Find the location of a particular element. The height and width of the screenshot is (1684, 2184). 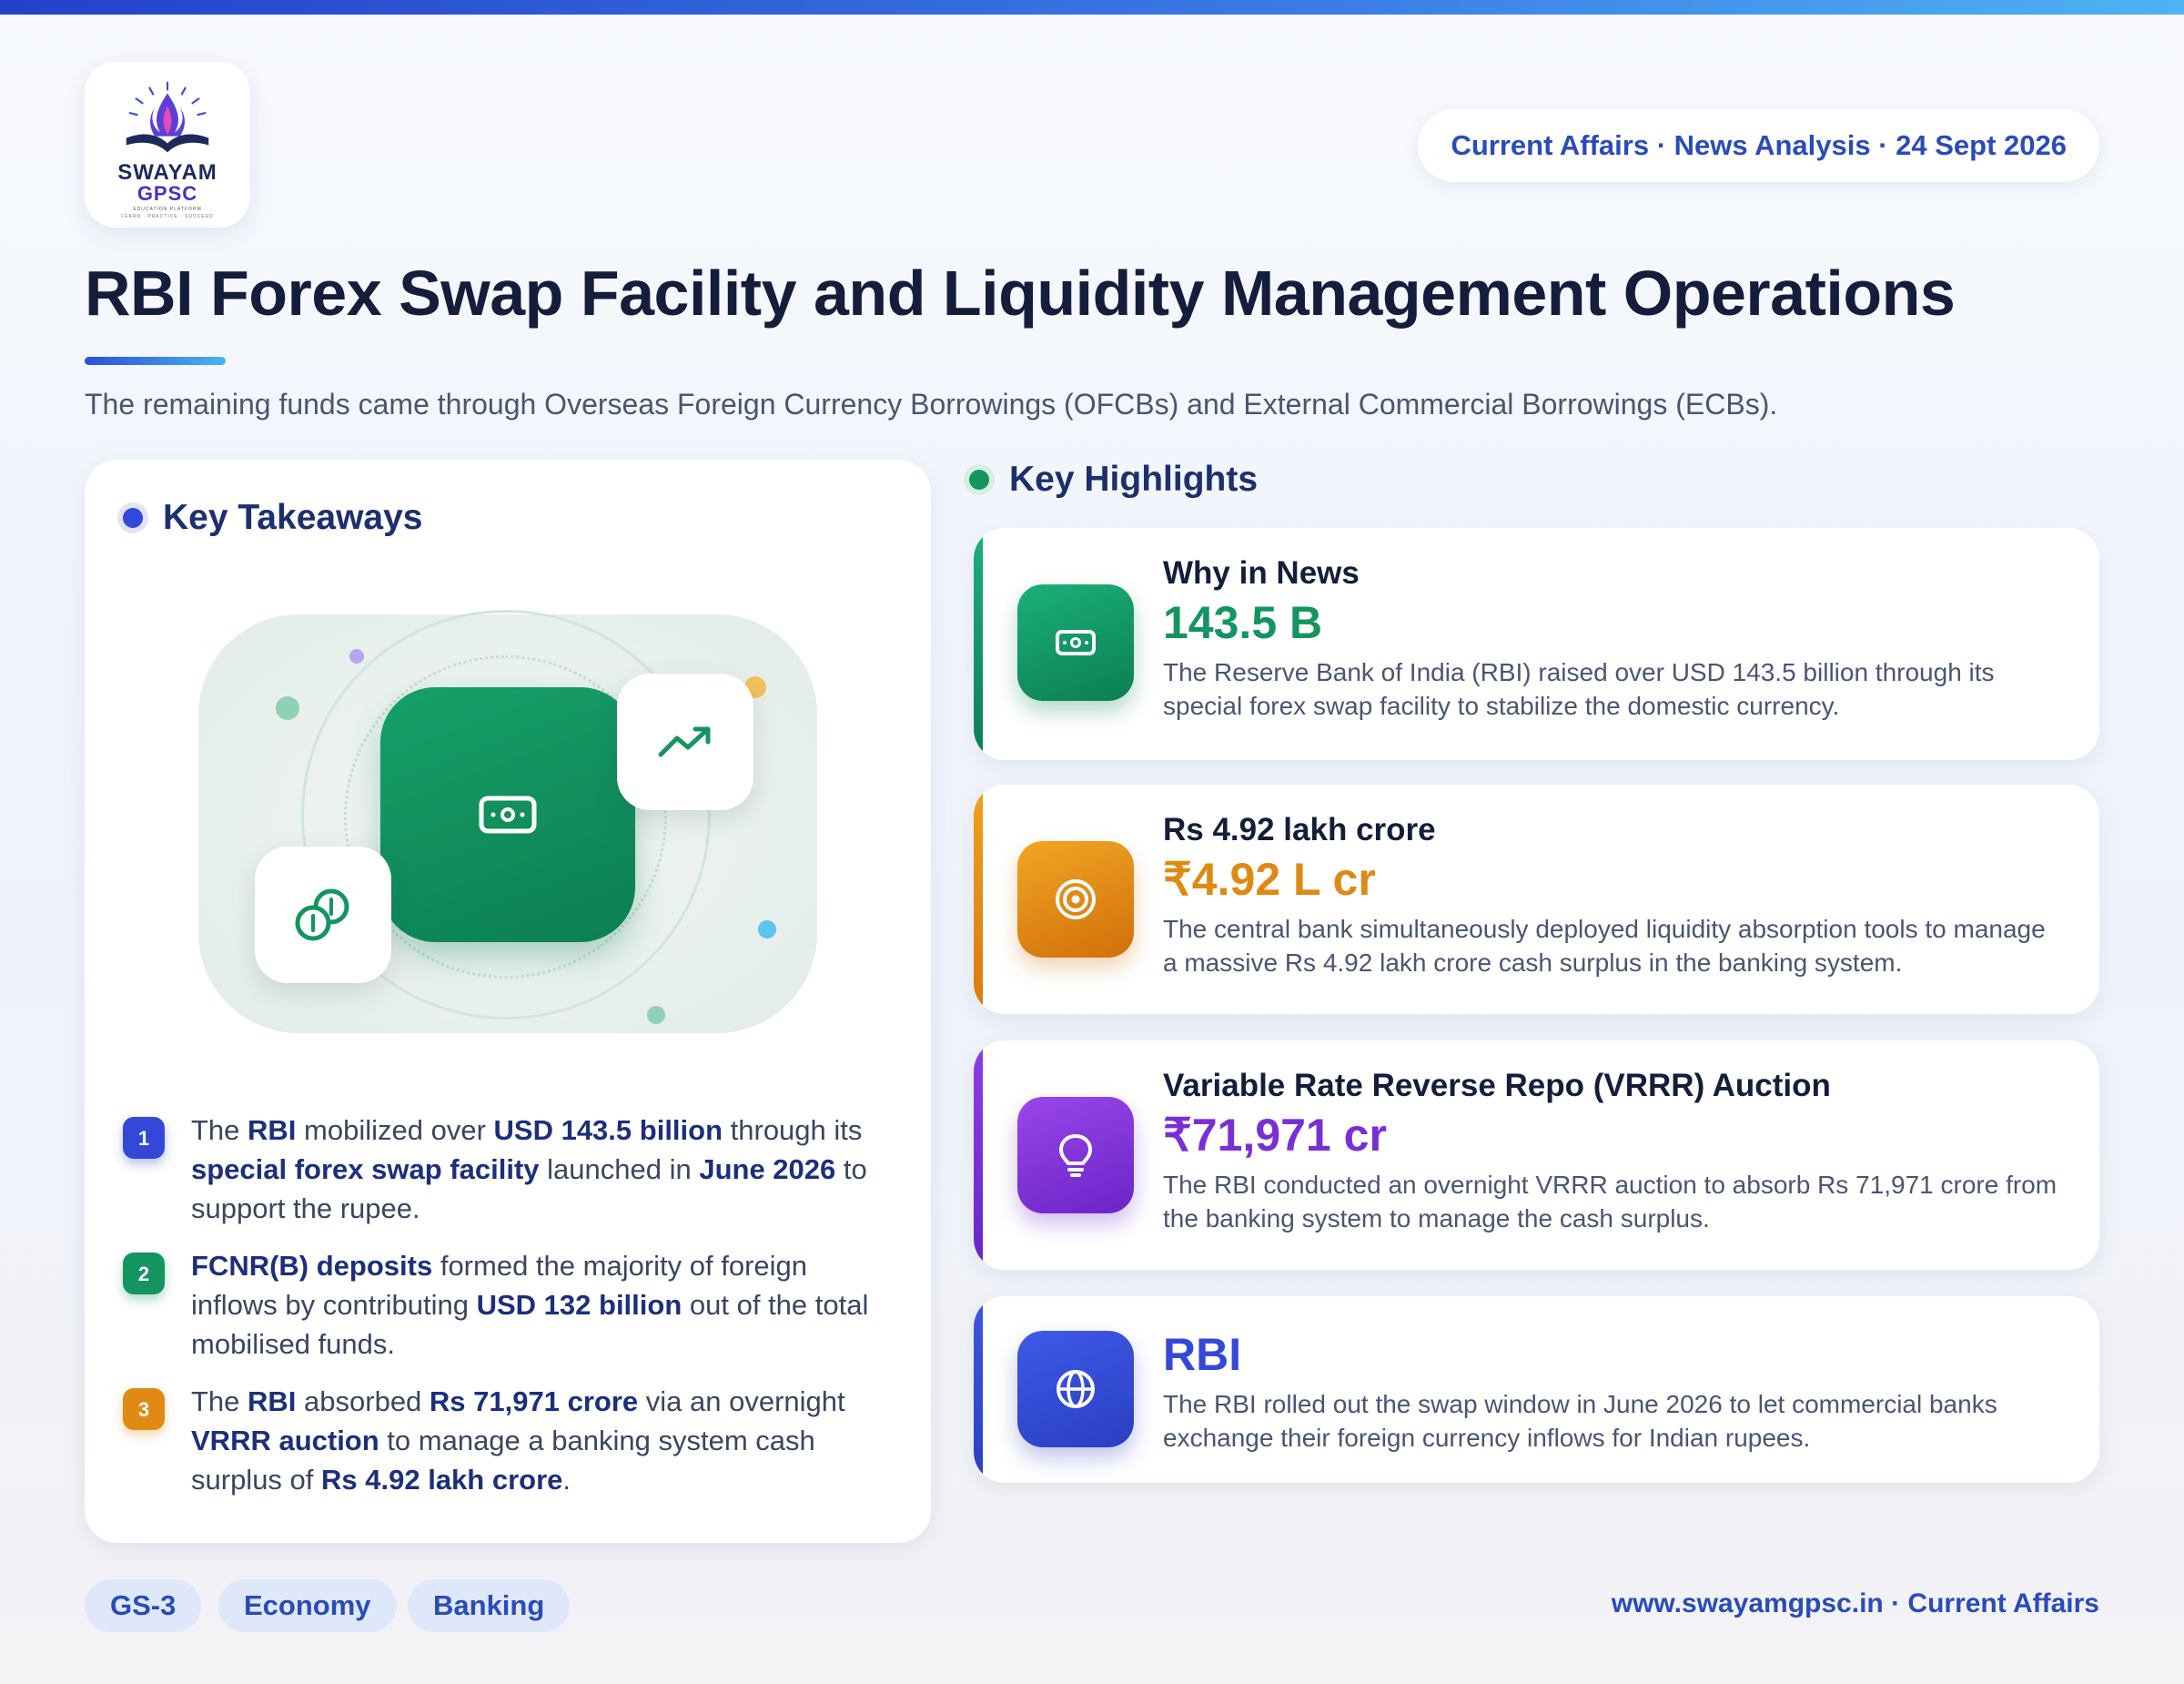

footer-website-link: www.swayamgpsc.in · Current Affairs is located at coordinates (1856, 1604).